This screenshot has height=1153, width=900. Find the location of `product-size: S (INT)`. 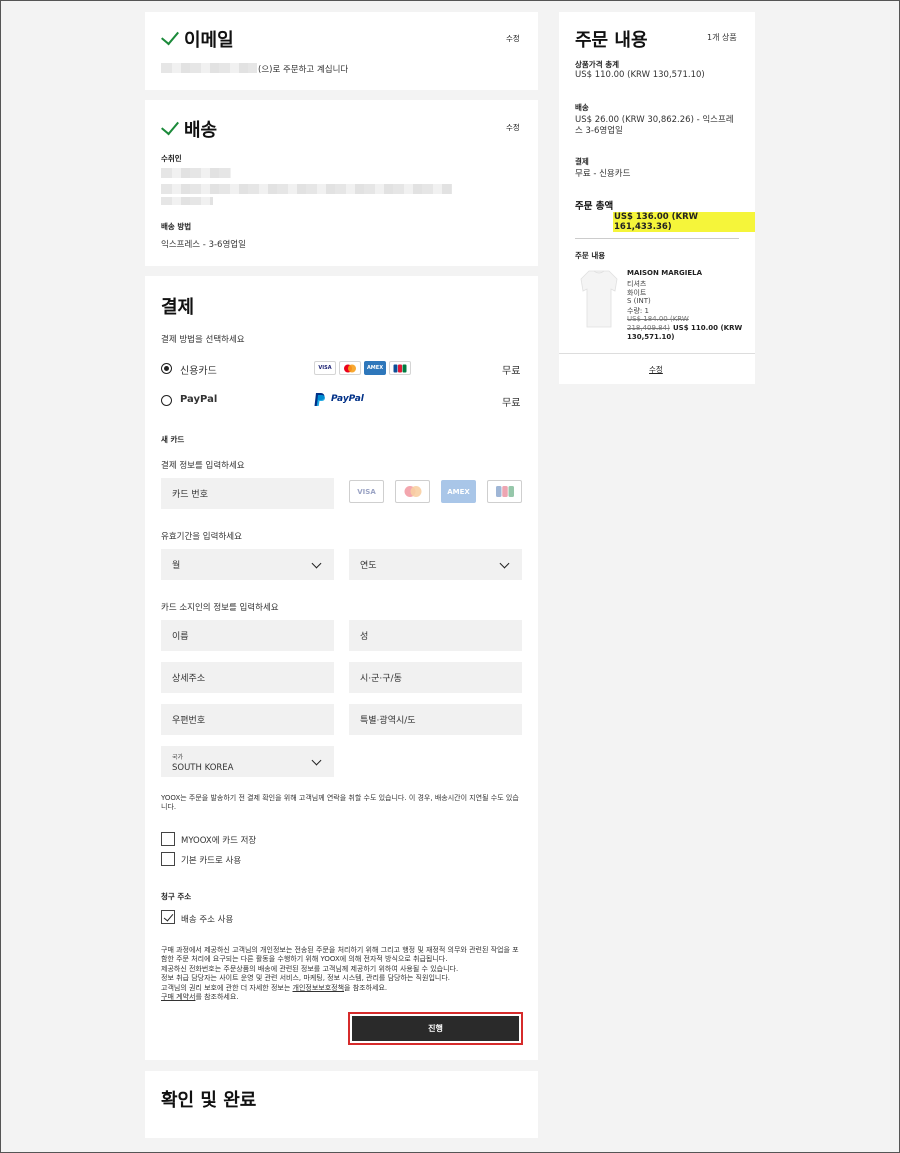

product-size: S (INT) is located at coordinates (639, 301).